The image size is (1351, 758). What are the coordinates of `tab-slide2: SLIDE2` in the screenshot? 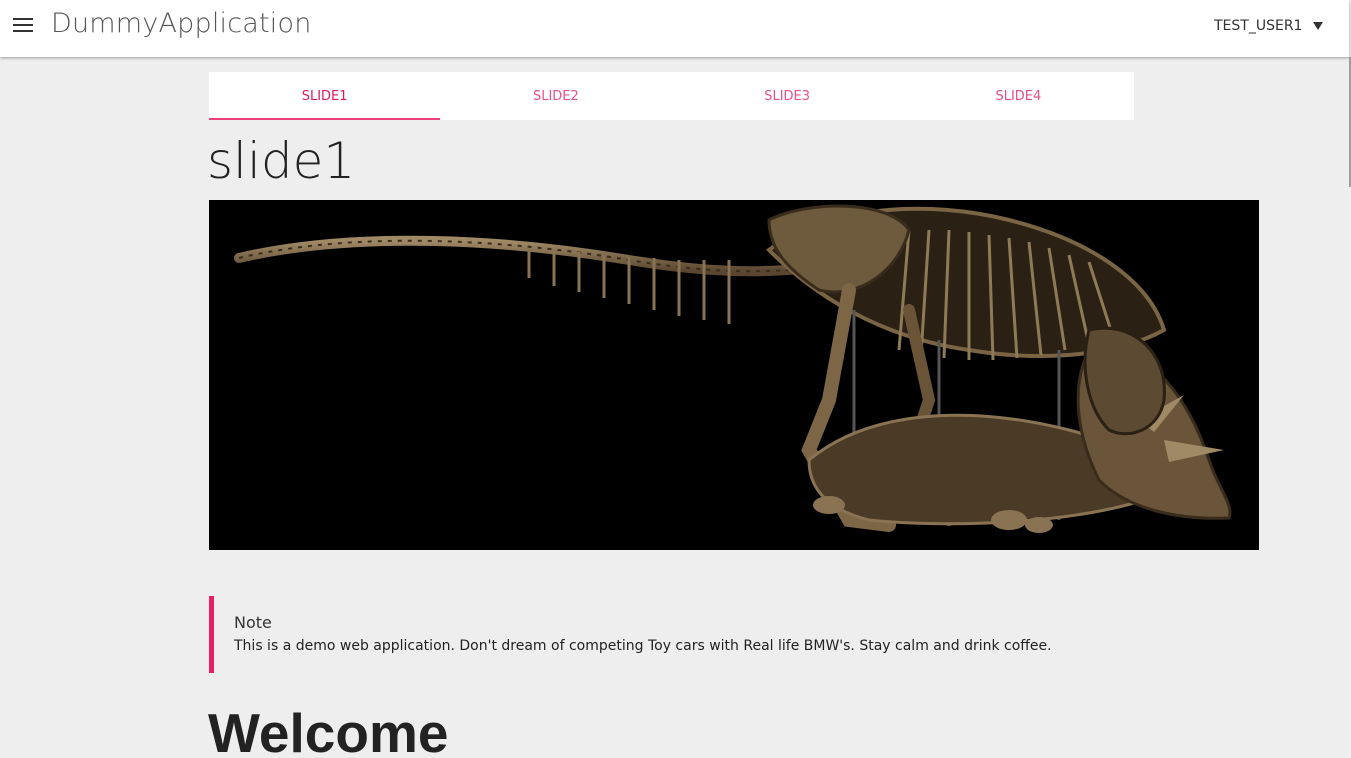 It's located at (555, 96).